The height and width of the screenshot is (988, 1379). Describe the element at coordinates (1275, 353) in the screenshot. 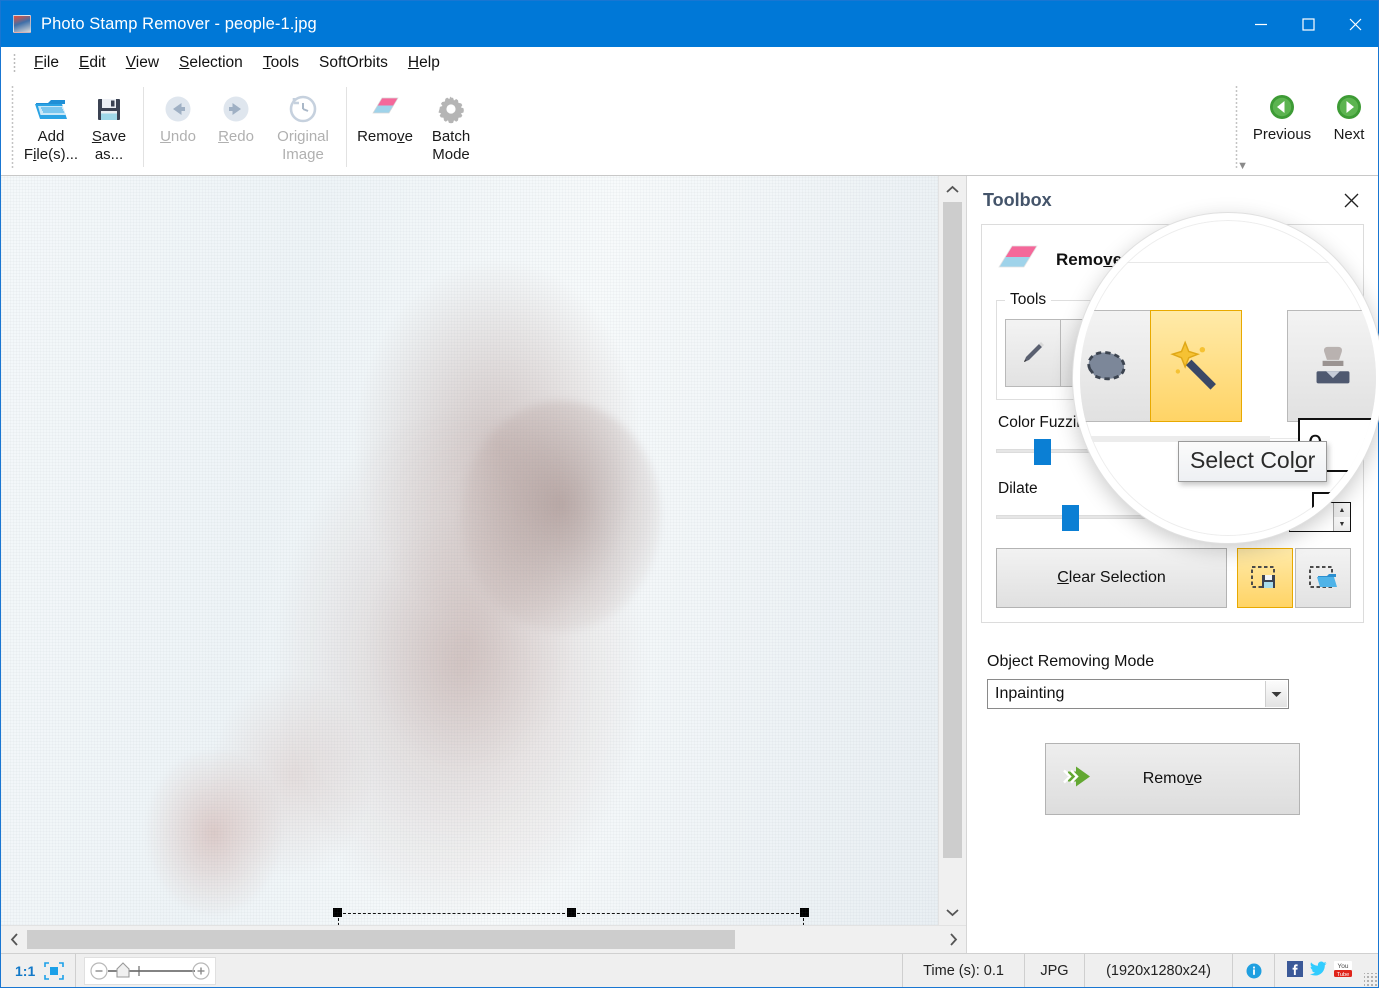

I see `clone-stamp-tool-button` at that location.